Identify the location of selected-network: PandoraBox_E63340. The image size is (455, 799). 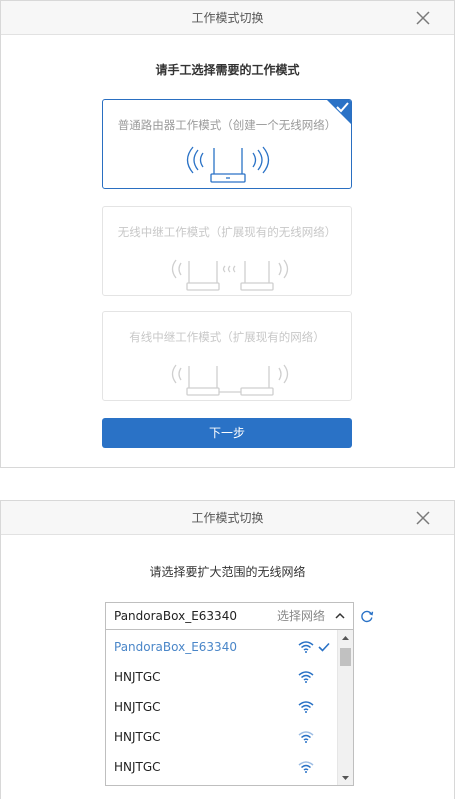
(175, 616).